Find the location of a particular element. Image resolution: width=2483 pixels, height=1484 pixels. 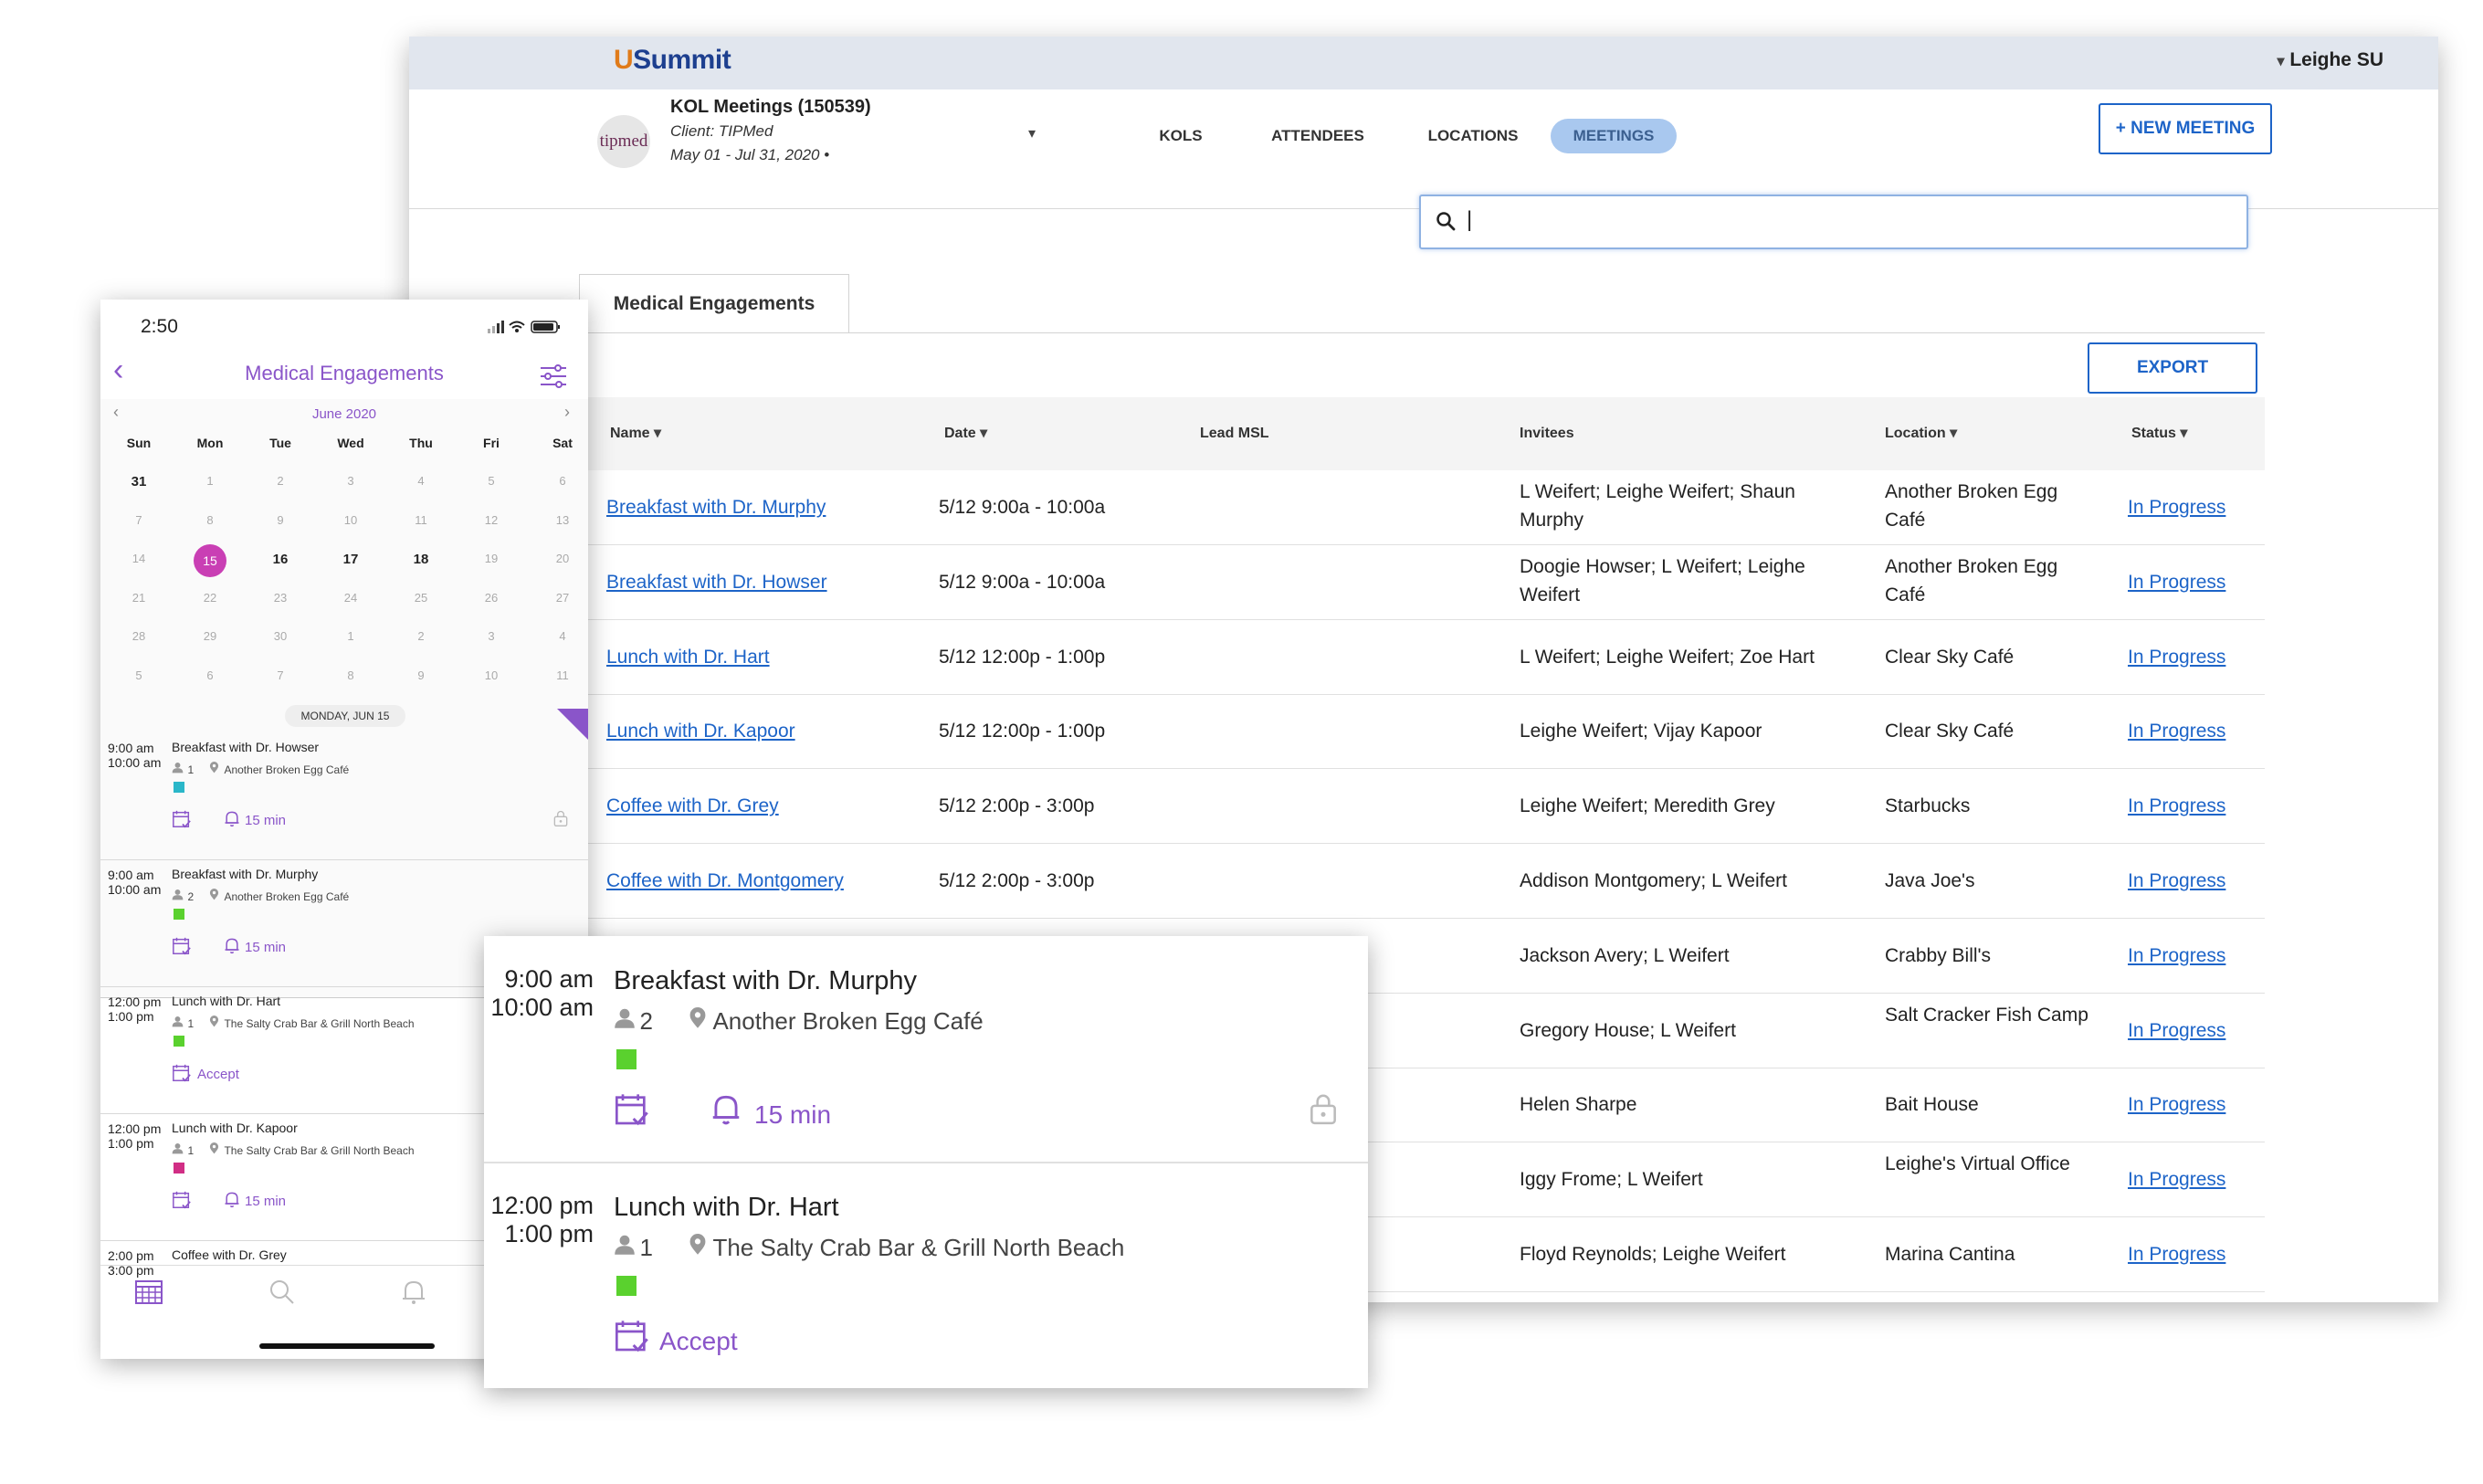

meeting-name-link: Lunch with Dr. Kapoor is located at coordinates (766, 731).